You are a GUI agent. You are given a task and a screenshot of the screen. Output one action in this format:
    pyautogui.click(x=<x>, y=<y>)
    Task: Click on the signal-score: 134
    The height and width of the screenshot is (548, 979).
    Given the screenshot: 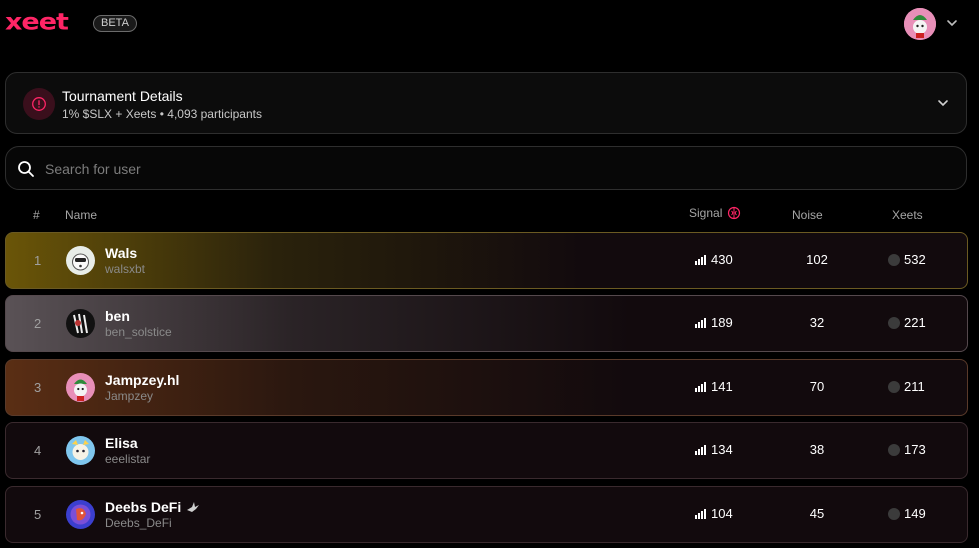 What is the action you would take?
    pyautogui.click(x=714, y=449)
    